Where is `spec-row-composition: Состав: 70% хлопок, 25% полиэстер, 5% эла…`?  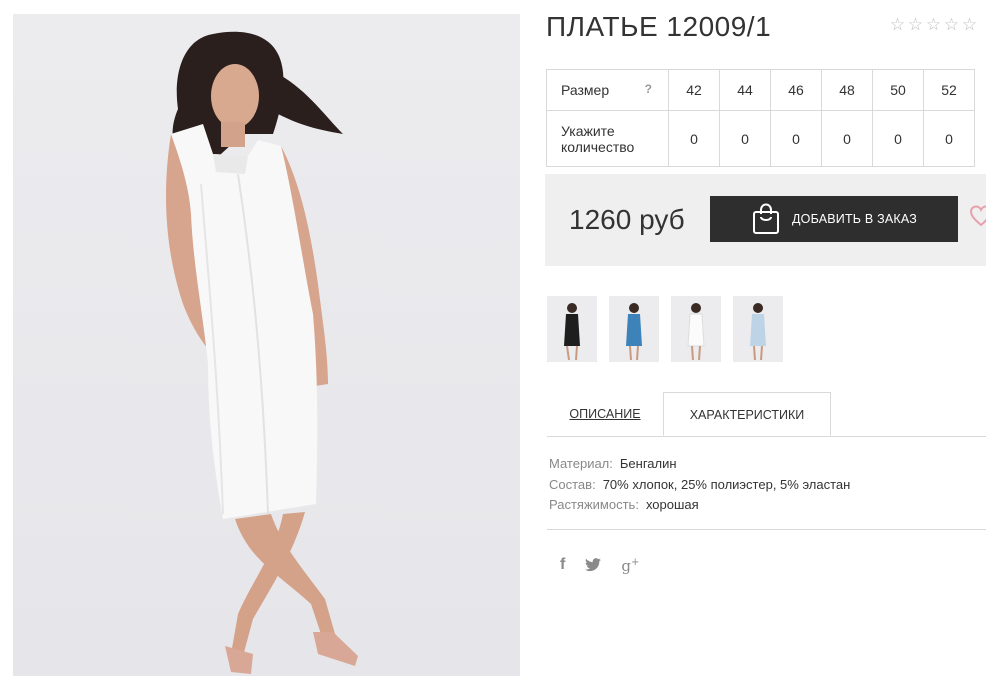 spec-row-composition: Состав: 70% хлопок, 25% полиэстер, 5% эла… is located at coordinates (699, 485).